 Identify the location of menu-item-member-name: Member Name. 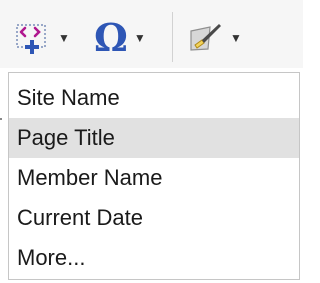
(154, 178).